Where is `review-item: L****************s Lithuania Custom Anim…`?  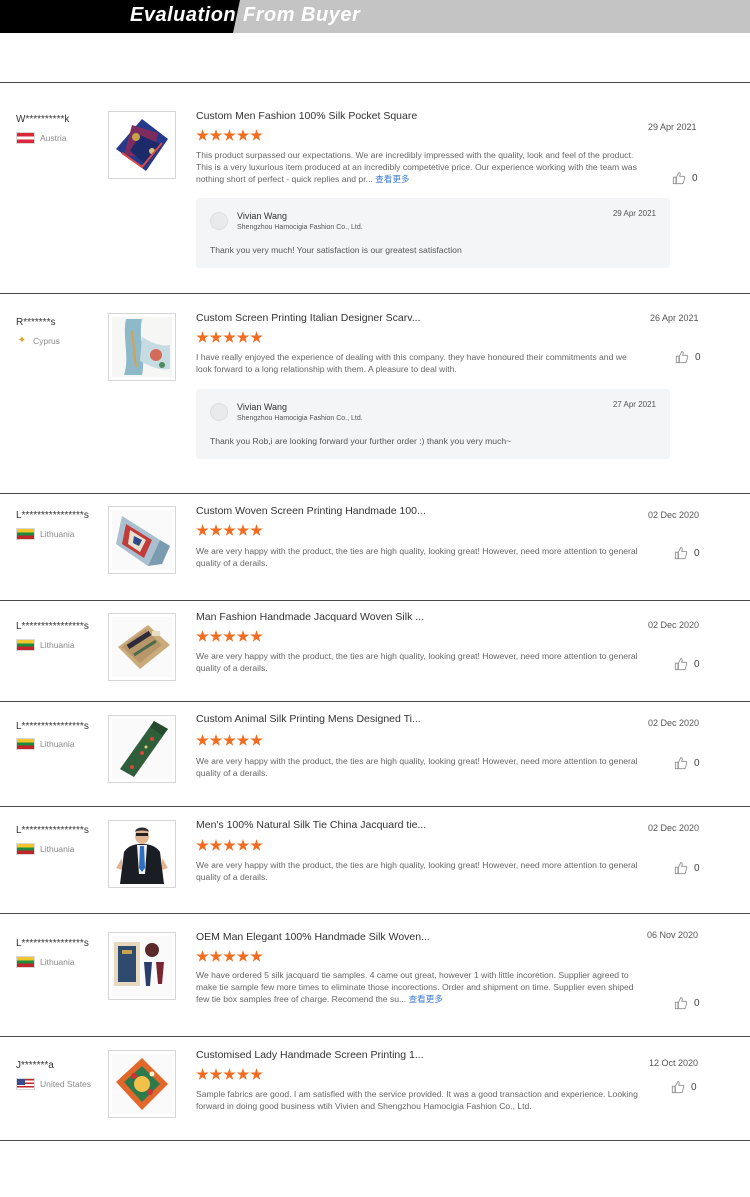 review-item: L****************s Lithuania Custom Anim… is located at coordinates (375, 754).